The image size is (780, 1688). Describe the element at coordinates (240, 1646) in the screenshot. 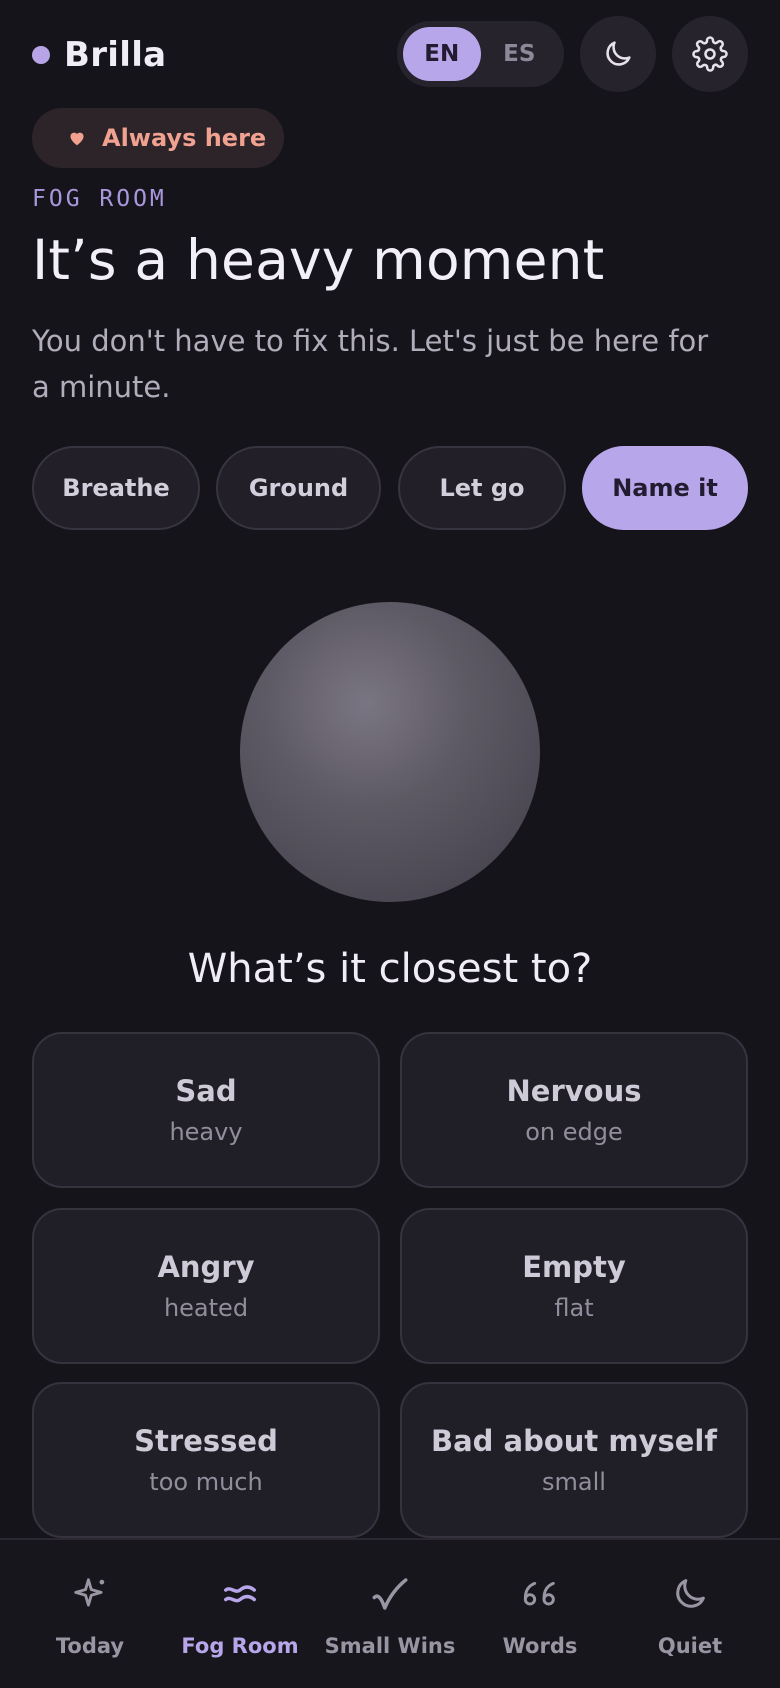

I see `nav-label: Fog Room` at that location.